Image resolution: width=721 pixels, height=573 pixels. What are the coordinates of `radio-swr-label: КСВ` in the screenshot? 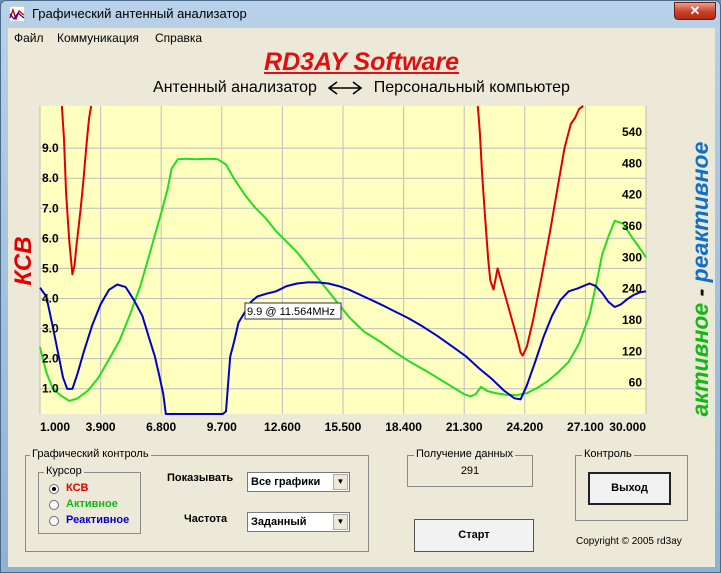 It's located at (77, 488).